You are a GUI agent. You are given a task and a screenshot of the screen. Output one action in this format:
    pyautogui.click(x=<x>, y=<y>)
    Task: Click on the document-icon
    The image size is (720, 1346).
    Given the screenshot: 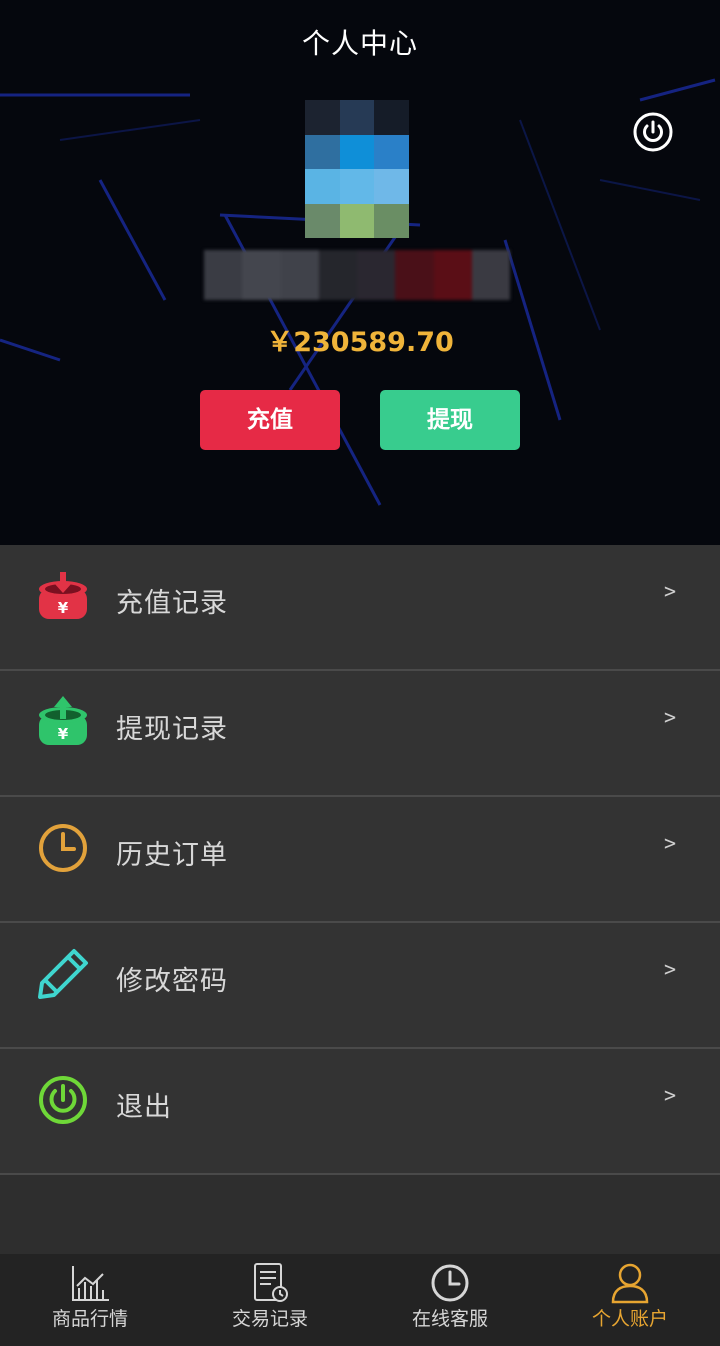 What is the action you would take?
    pyautogui.click(x=271, y=1282)
    